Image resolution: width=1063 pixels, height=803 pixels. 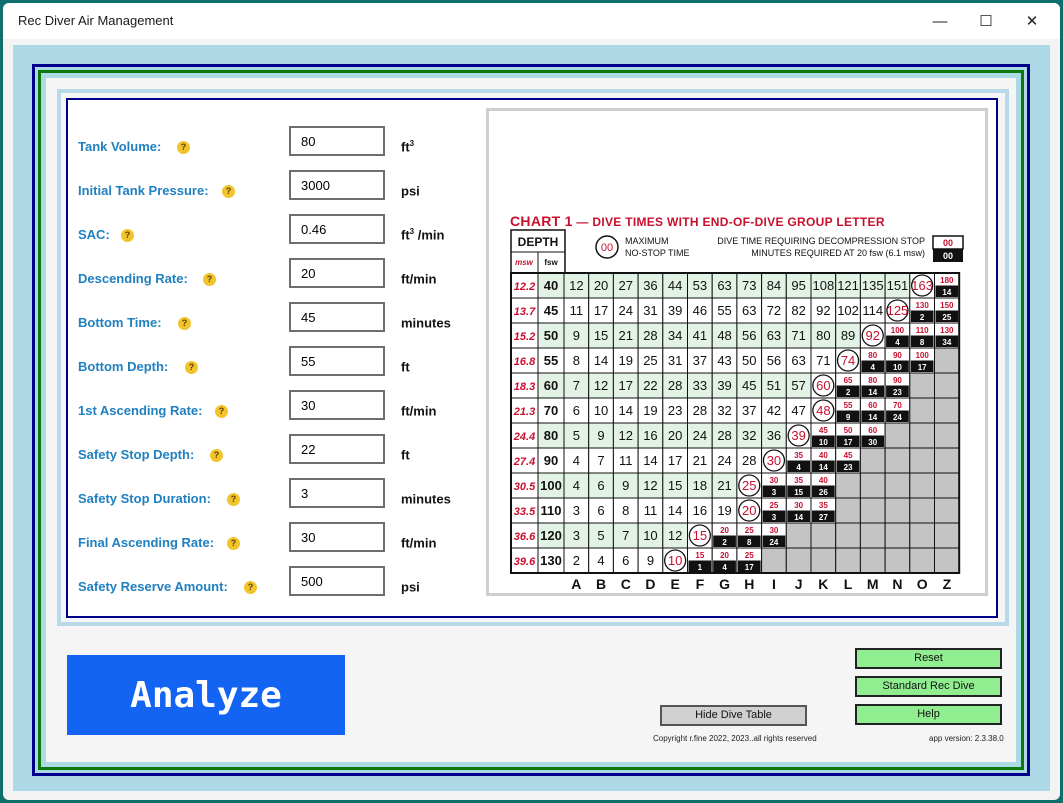 I want to click on dive-time: 44, so click(x=675, y=285).